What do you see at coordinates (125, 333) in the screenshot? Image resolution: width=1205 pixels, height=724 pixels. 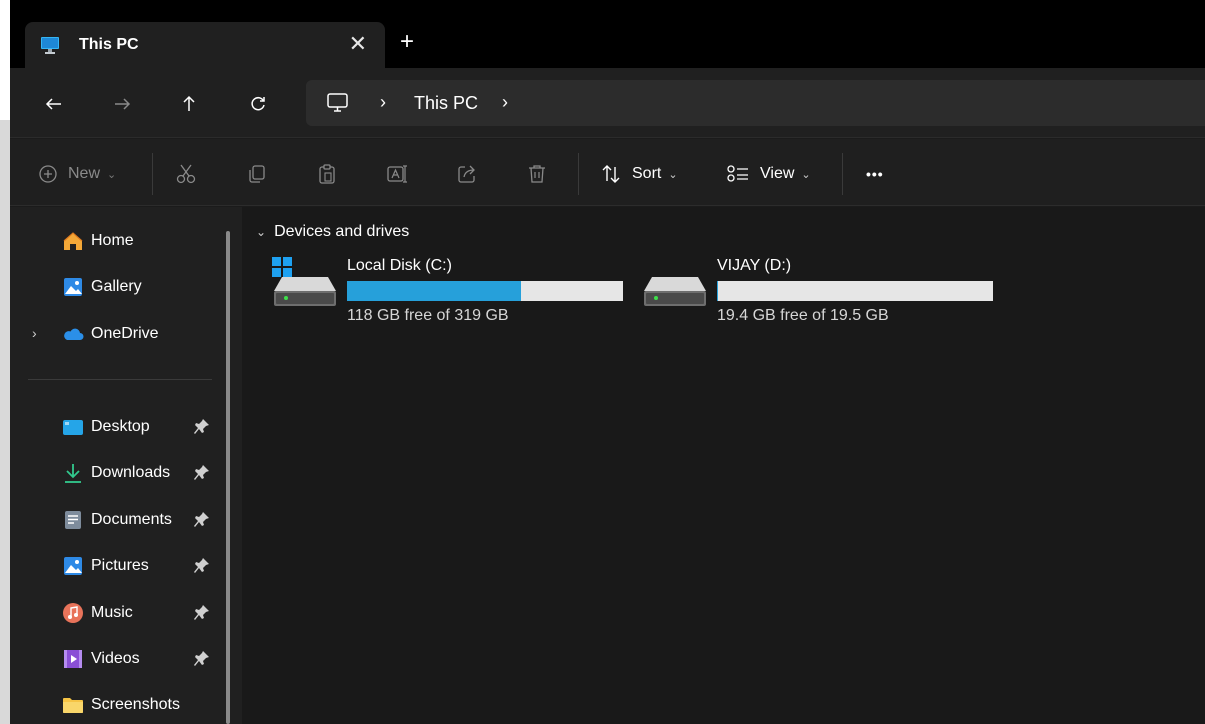 I see `sidebar-item-label: OneDrive` at bounding box center [125, 333].